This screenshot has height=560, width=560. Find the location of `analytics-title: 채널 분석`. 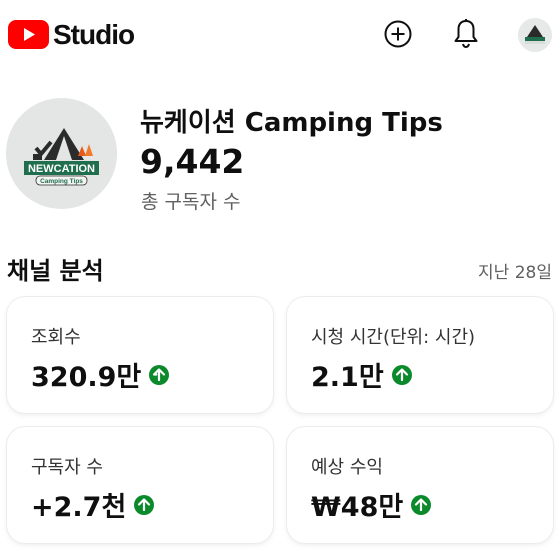

analytics-title: 채널 분석 is located at coordinates (55, 271).